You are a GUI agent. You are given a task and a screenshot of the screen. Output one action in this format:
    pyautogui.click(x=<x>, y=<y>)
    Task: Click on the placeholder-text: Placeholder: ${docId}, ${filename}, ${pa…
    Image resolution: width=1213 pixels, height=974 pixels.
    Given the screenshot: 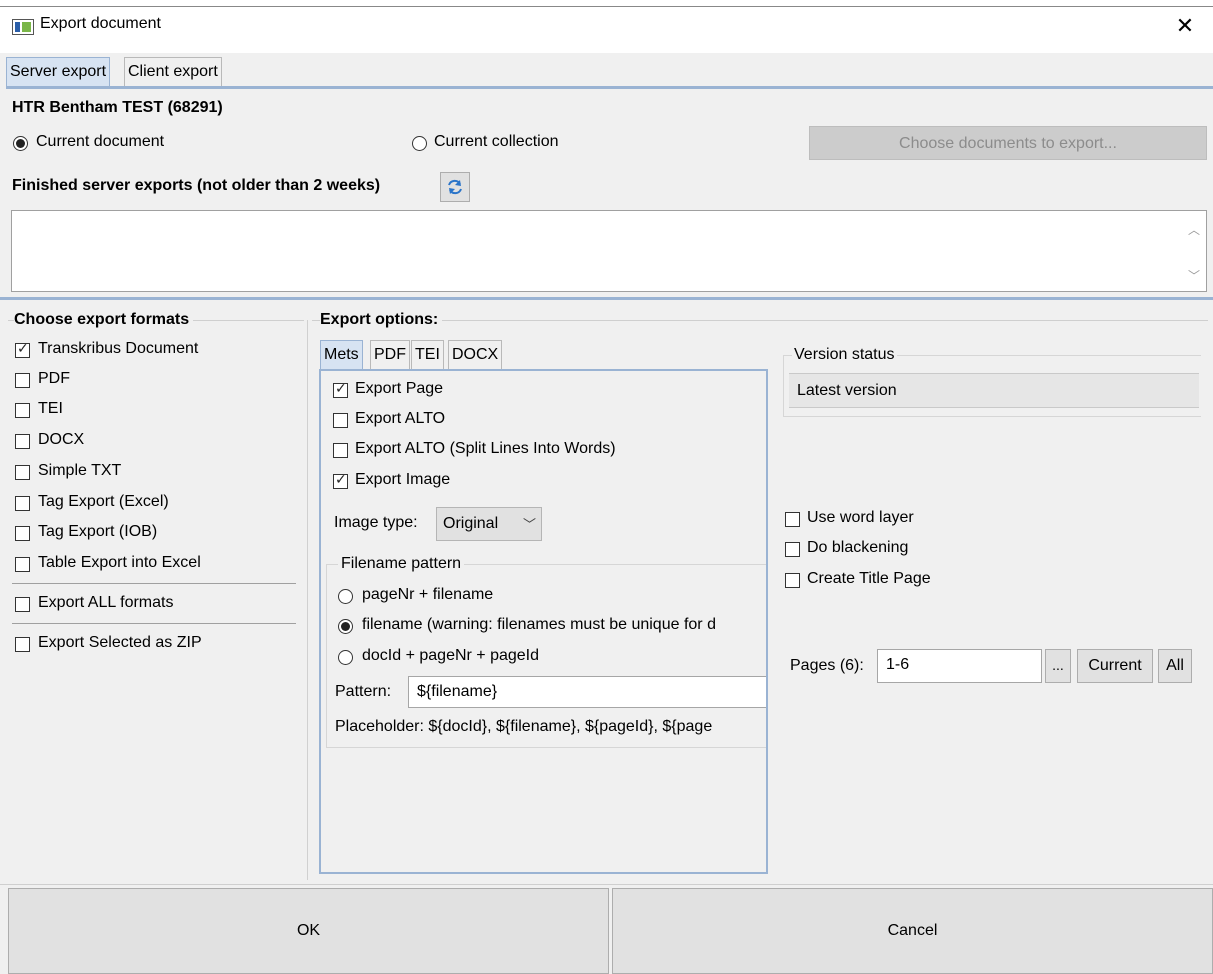 What is the action you would take?
    pyautogui.click(x=524, y=726)
    